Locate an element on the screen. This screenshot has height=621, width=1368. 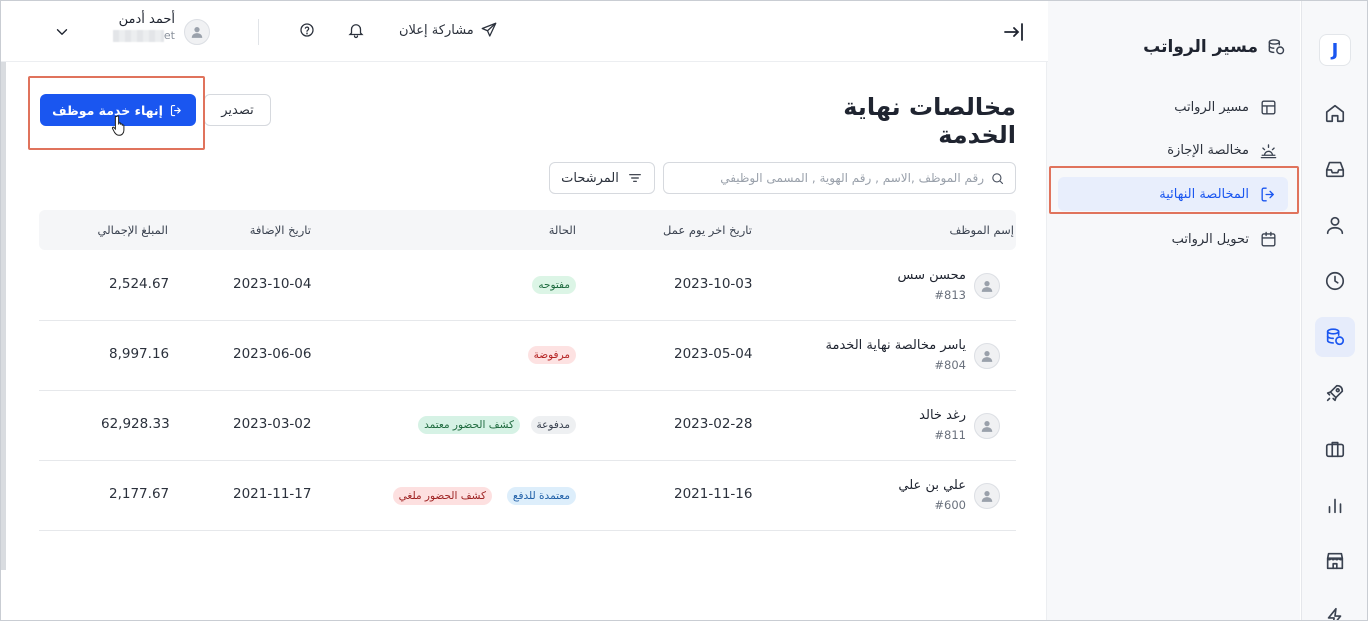
share-ad-button: مشاركة إعلان is located at coordinates (448, 30).